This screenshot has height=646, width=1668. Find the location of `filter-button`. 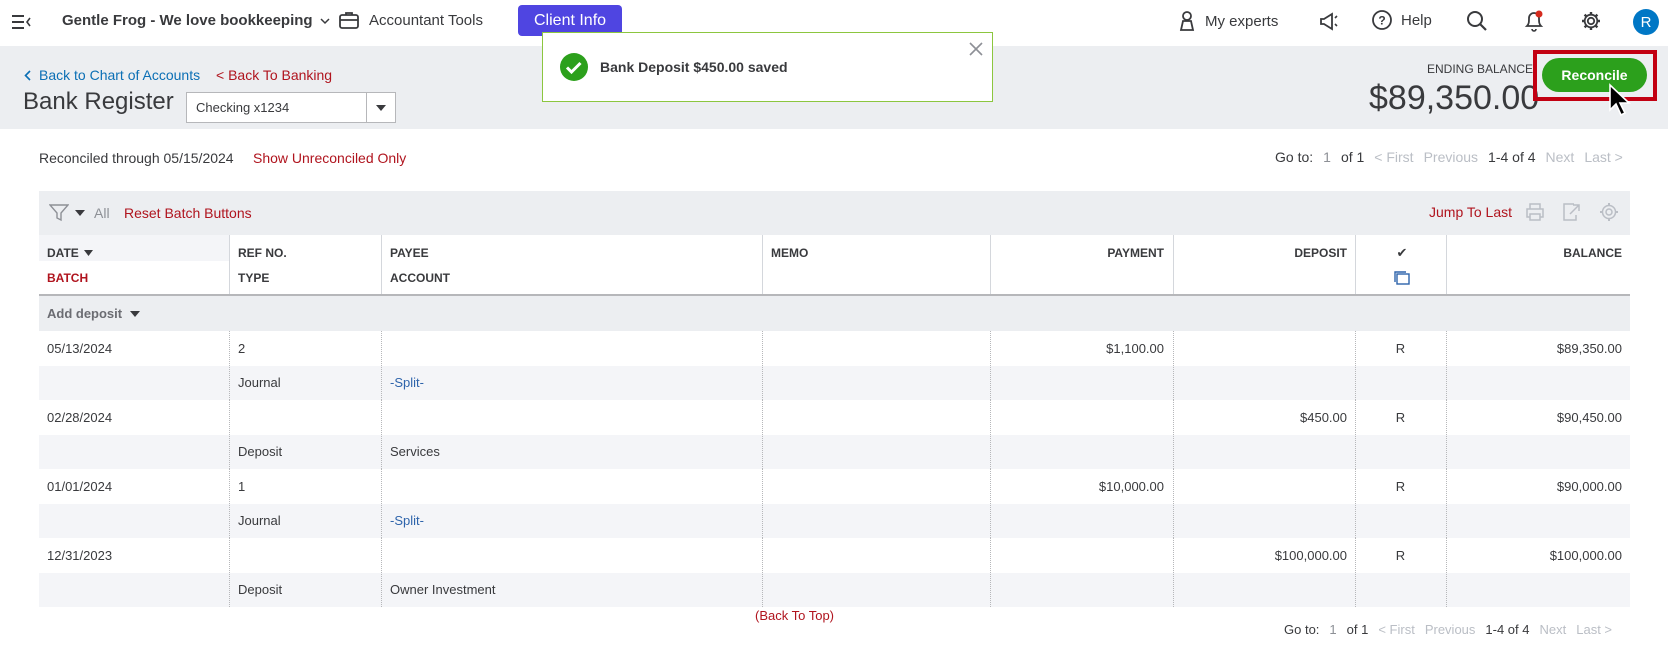

filter-button is located at coordinates (67, 213).